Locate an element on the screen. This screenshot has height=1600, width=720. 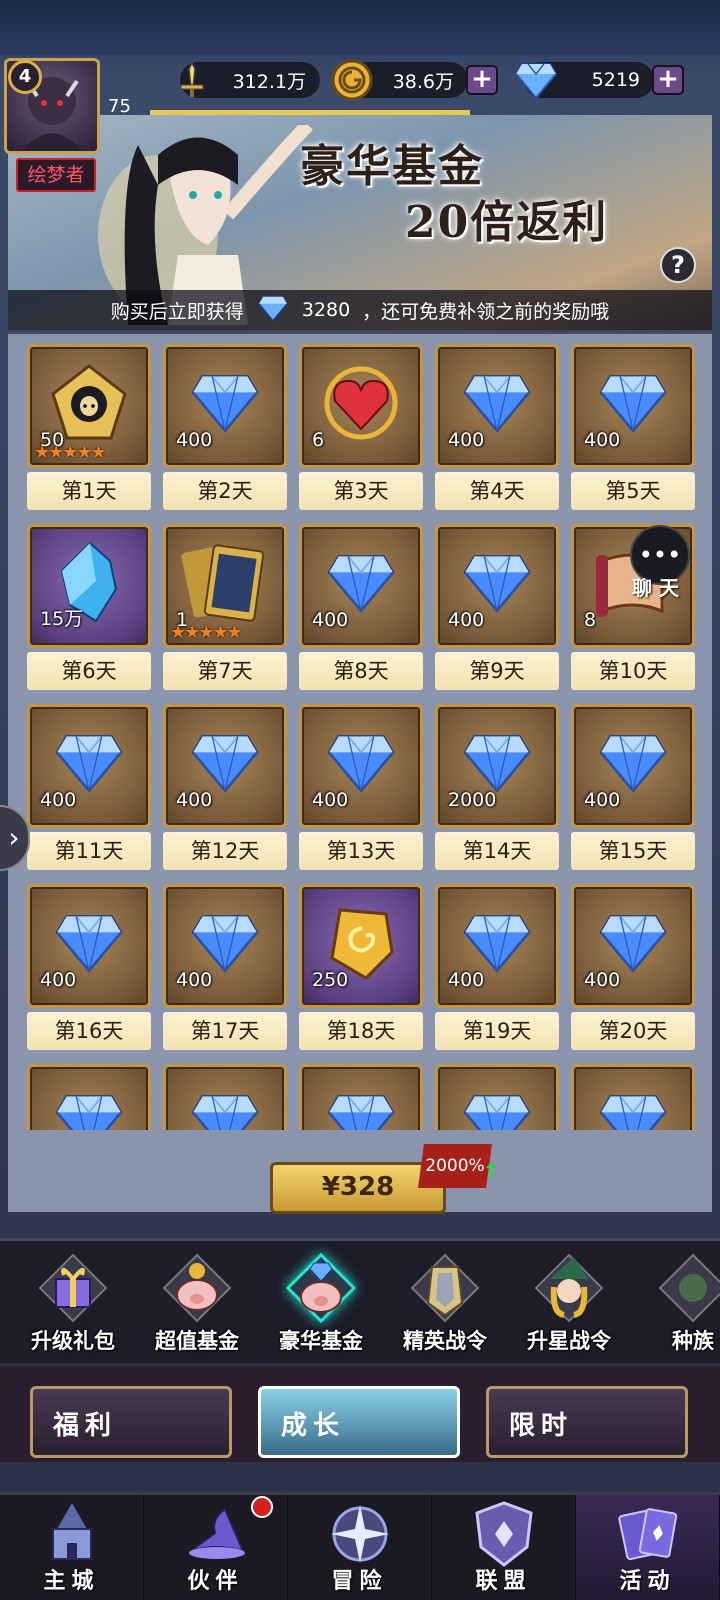
banner-title-line2: 20倍返利 is located at coordinates (507, 222).